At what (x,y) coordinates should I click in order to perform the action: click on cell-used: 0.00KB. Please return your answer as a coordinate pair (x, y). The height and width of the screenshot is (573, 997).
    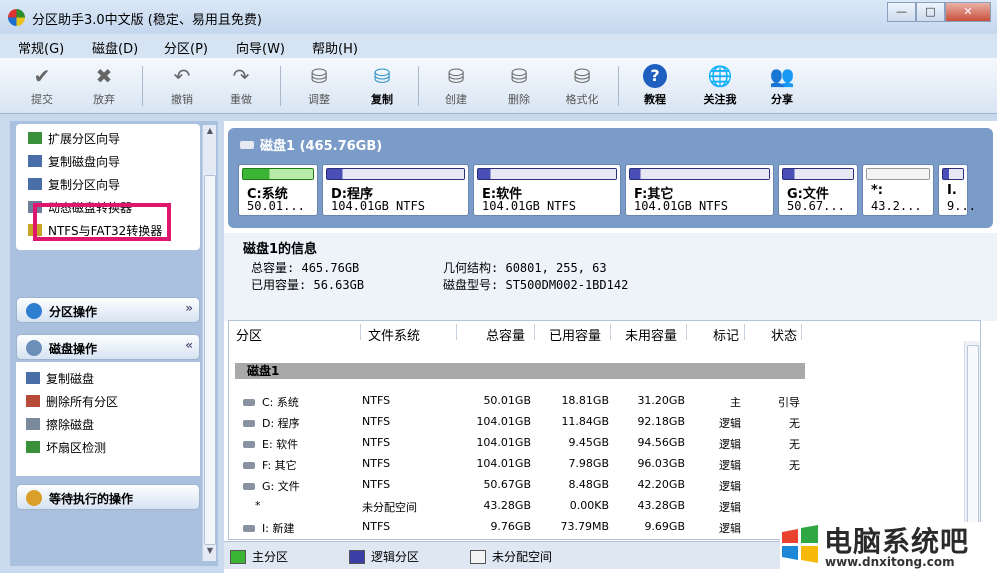
    Looking at the image, I should click on (589, 505).